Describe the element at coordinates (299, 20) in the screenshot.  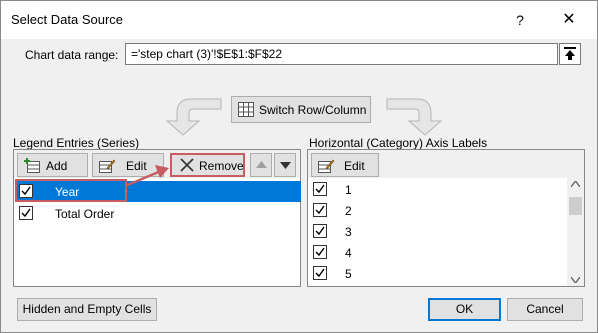
I see `title-bar: Select Data Source ? ✕` at that location.